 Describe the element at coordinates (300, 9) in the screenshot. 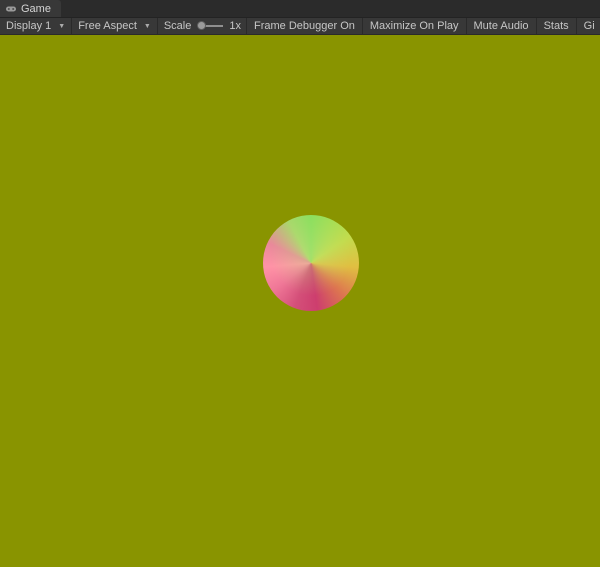

I see `tab-bar: Game` at that location.